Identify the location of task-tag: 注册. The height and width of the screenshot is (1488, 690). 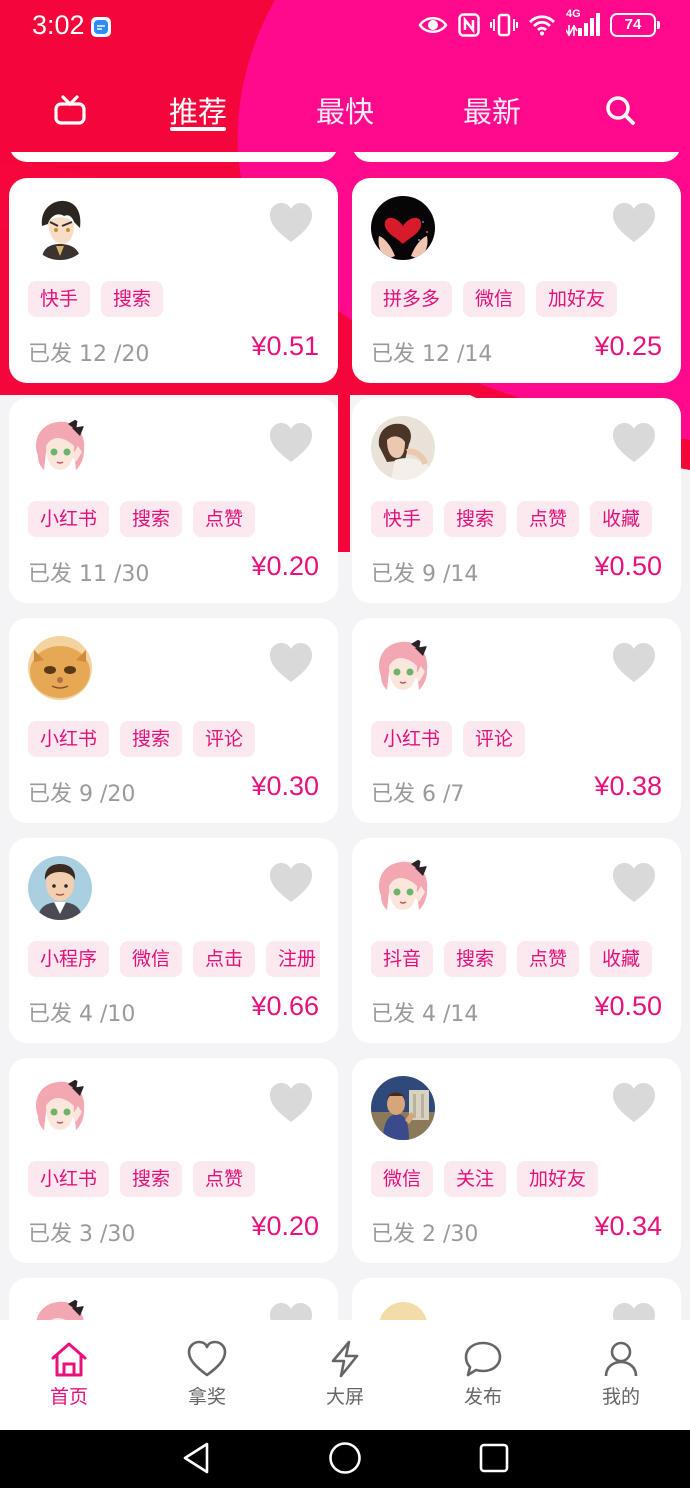
(293, 959).